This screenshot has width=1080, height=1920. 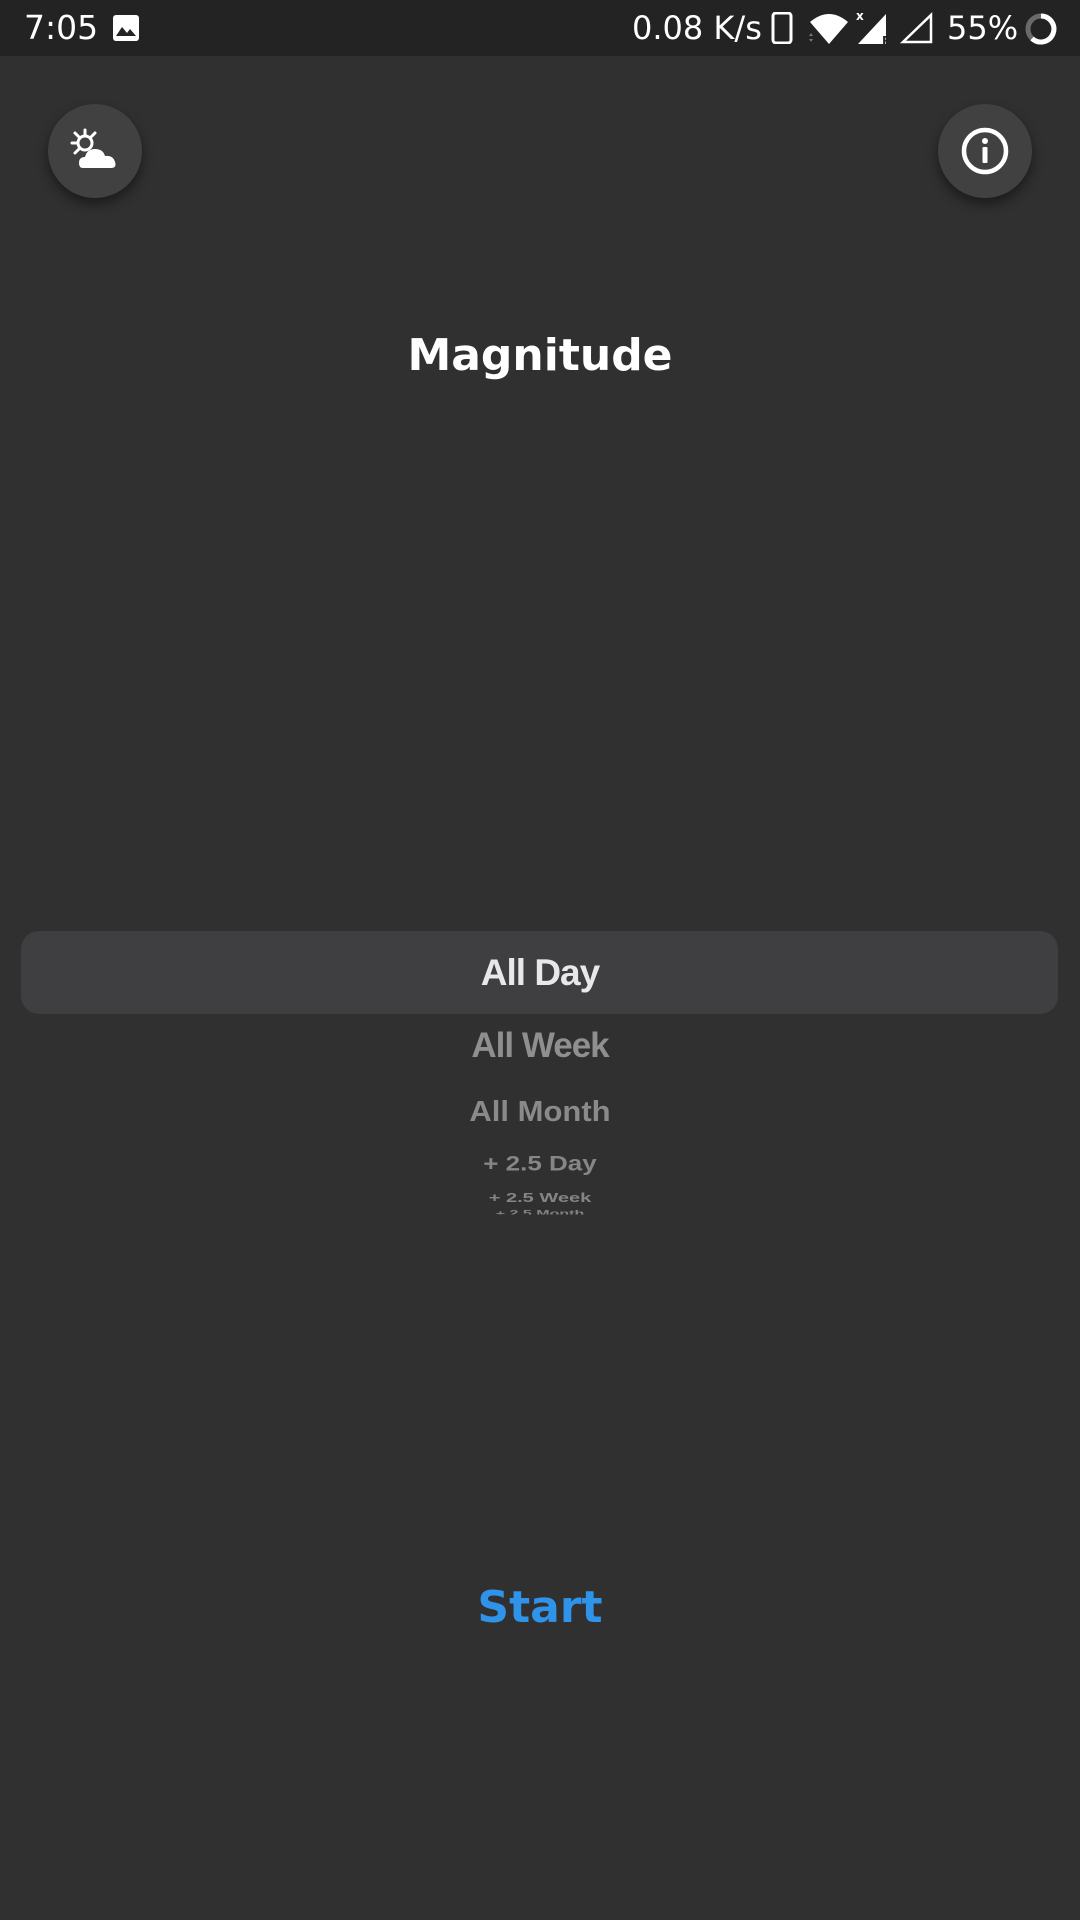 What do you see at coordinates (782, 28) in the screenshot?
I see `phone-icon` at bounding box center [782, 28].